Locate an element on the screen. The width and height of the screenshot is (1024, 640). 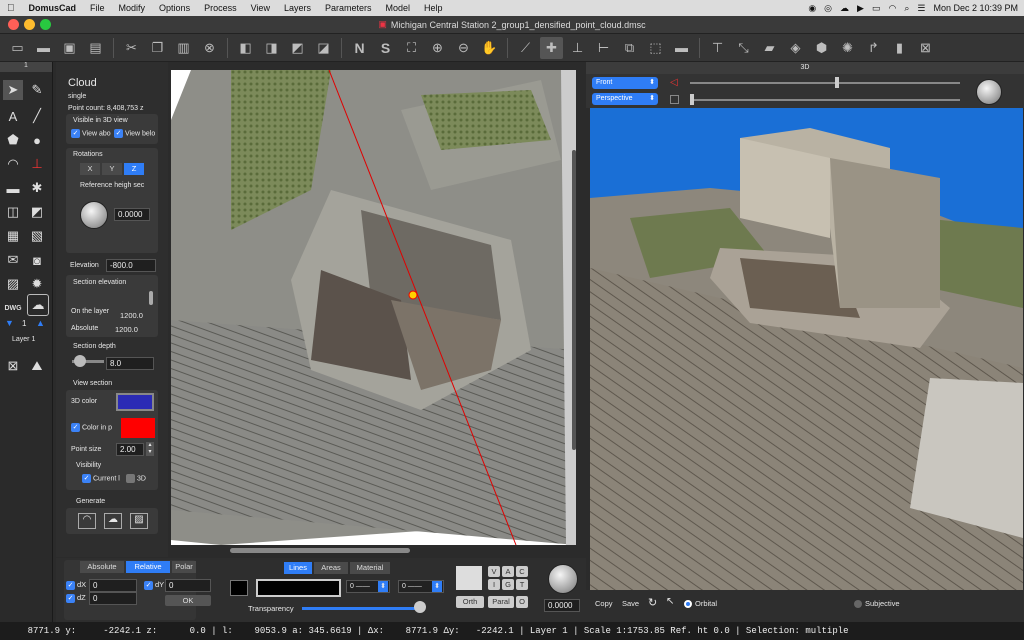
s-snap-icon: S is located at coordinates (385, 48).